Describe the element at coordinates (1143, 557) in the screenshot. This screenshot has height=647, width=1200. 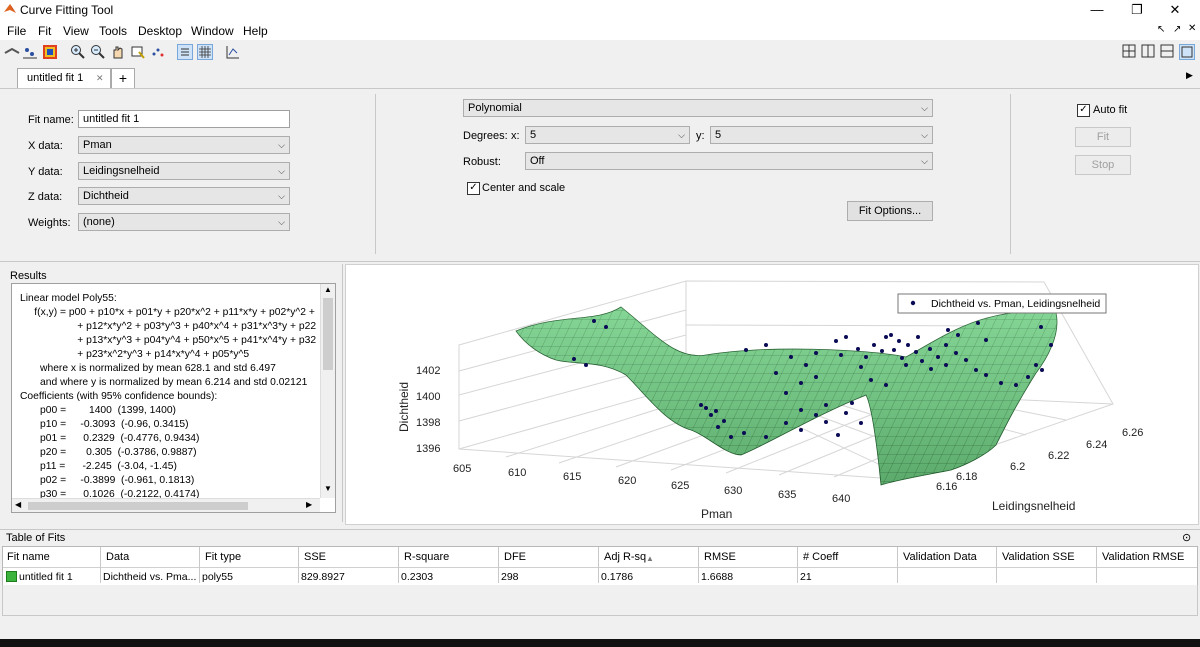
I see `col-validation-rmse: Validation RMSE` at that location.